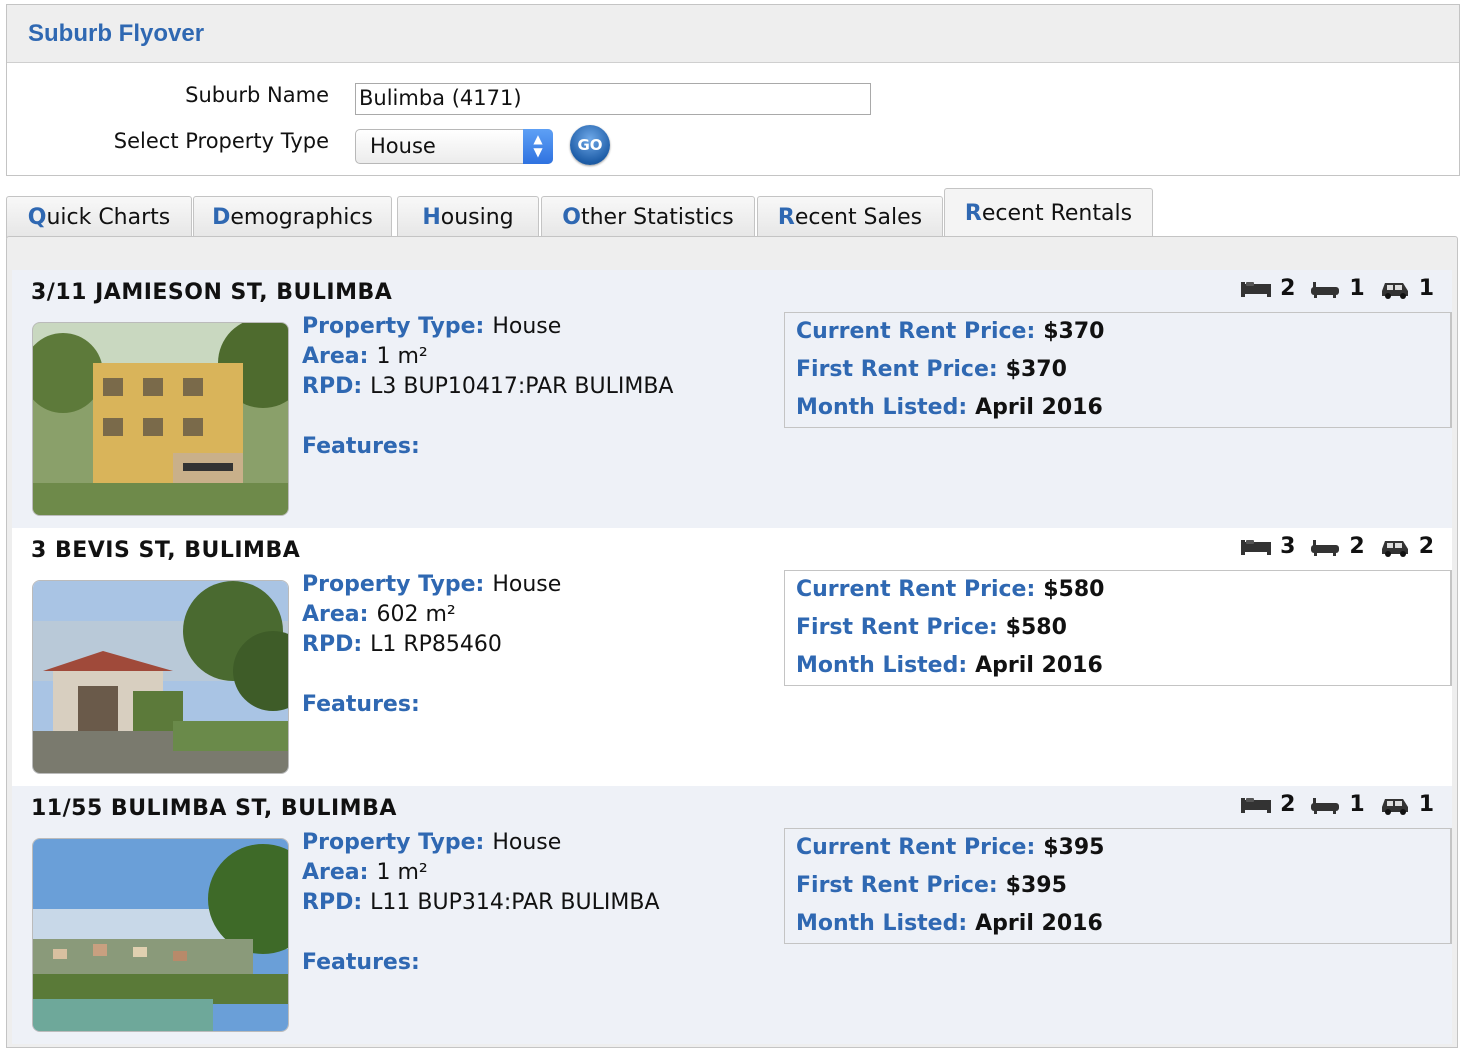 Image resolution: width=1472 pixels, height=1048 pixels. I want to click on listing-counts: 3 2 2, so click(1344, 546).